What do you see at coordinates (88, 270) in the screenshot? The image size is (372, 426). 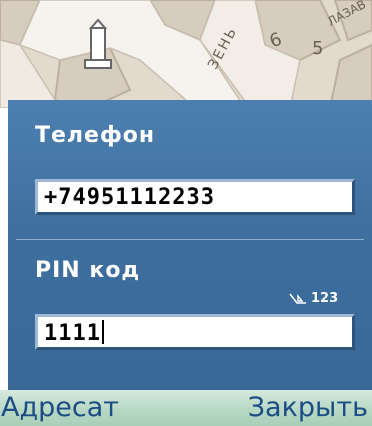 I see `pin-label: PIN код` at bounding box center [88, 270].